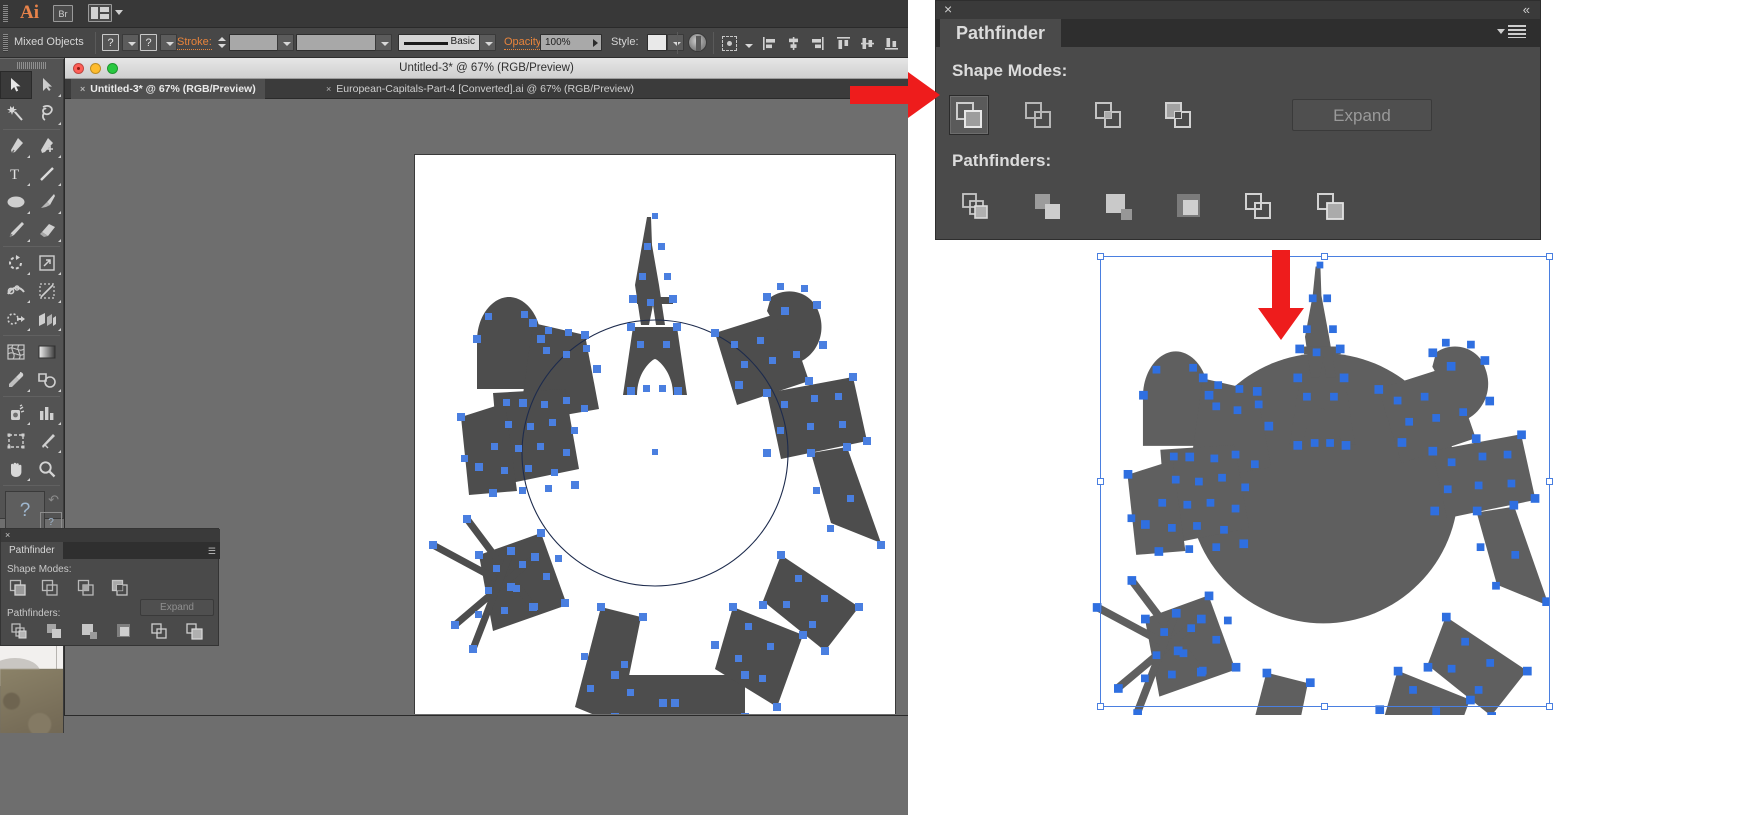 The image size is (1751, 815). Describe the element at coordinates (439, 42) in the screenshot. I see `stroke-profile-field: Basic` at that location.